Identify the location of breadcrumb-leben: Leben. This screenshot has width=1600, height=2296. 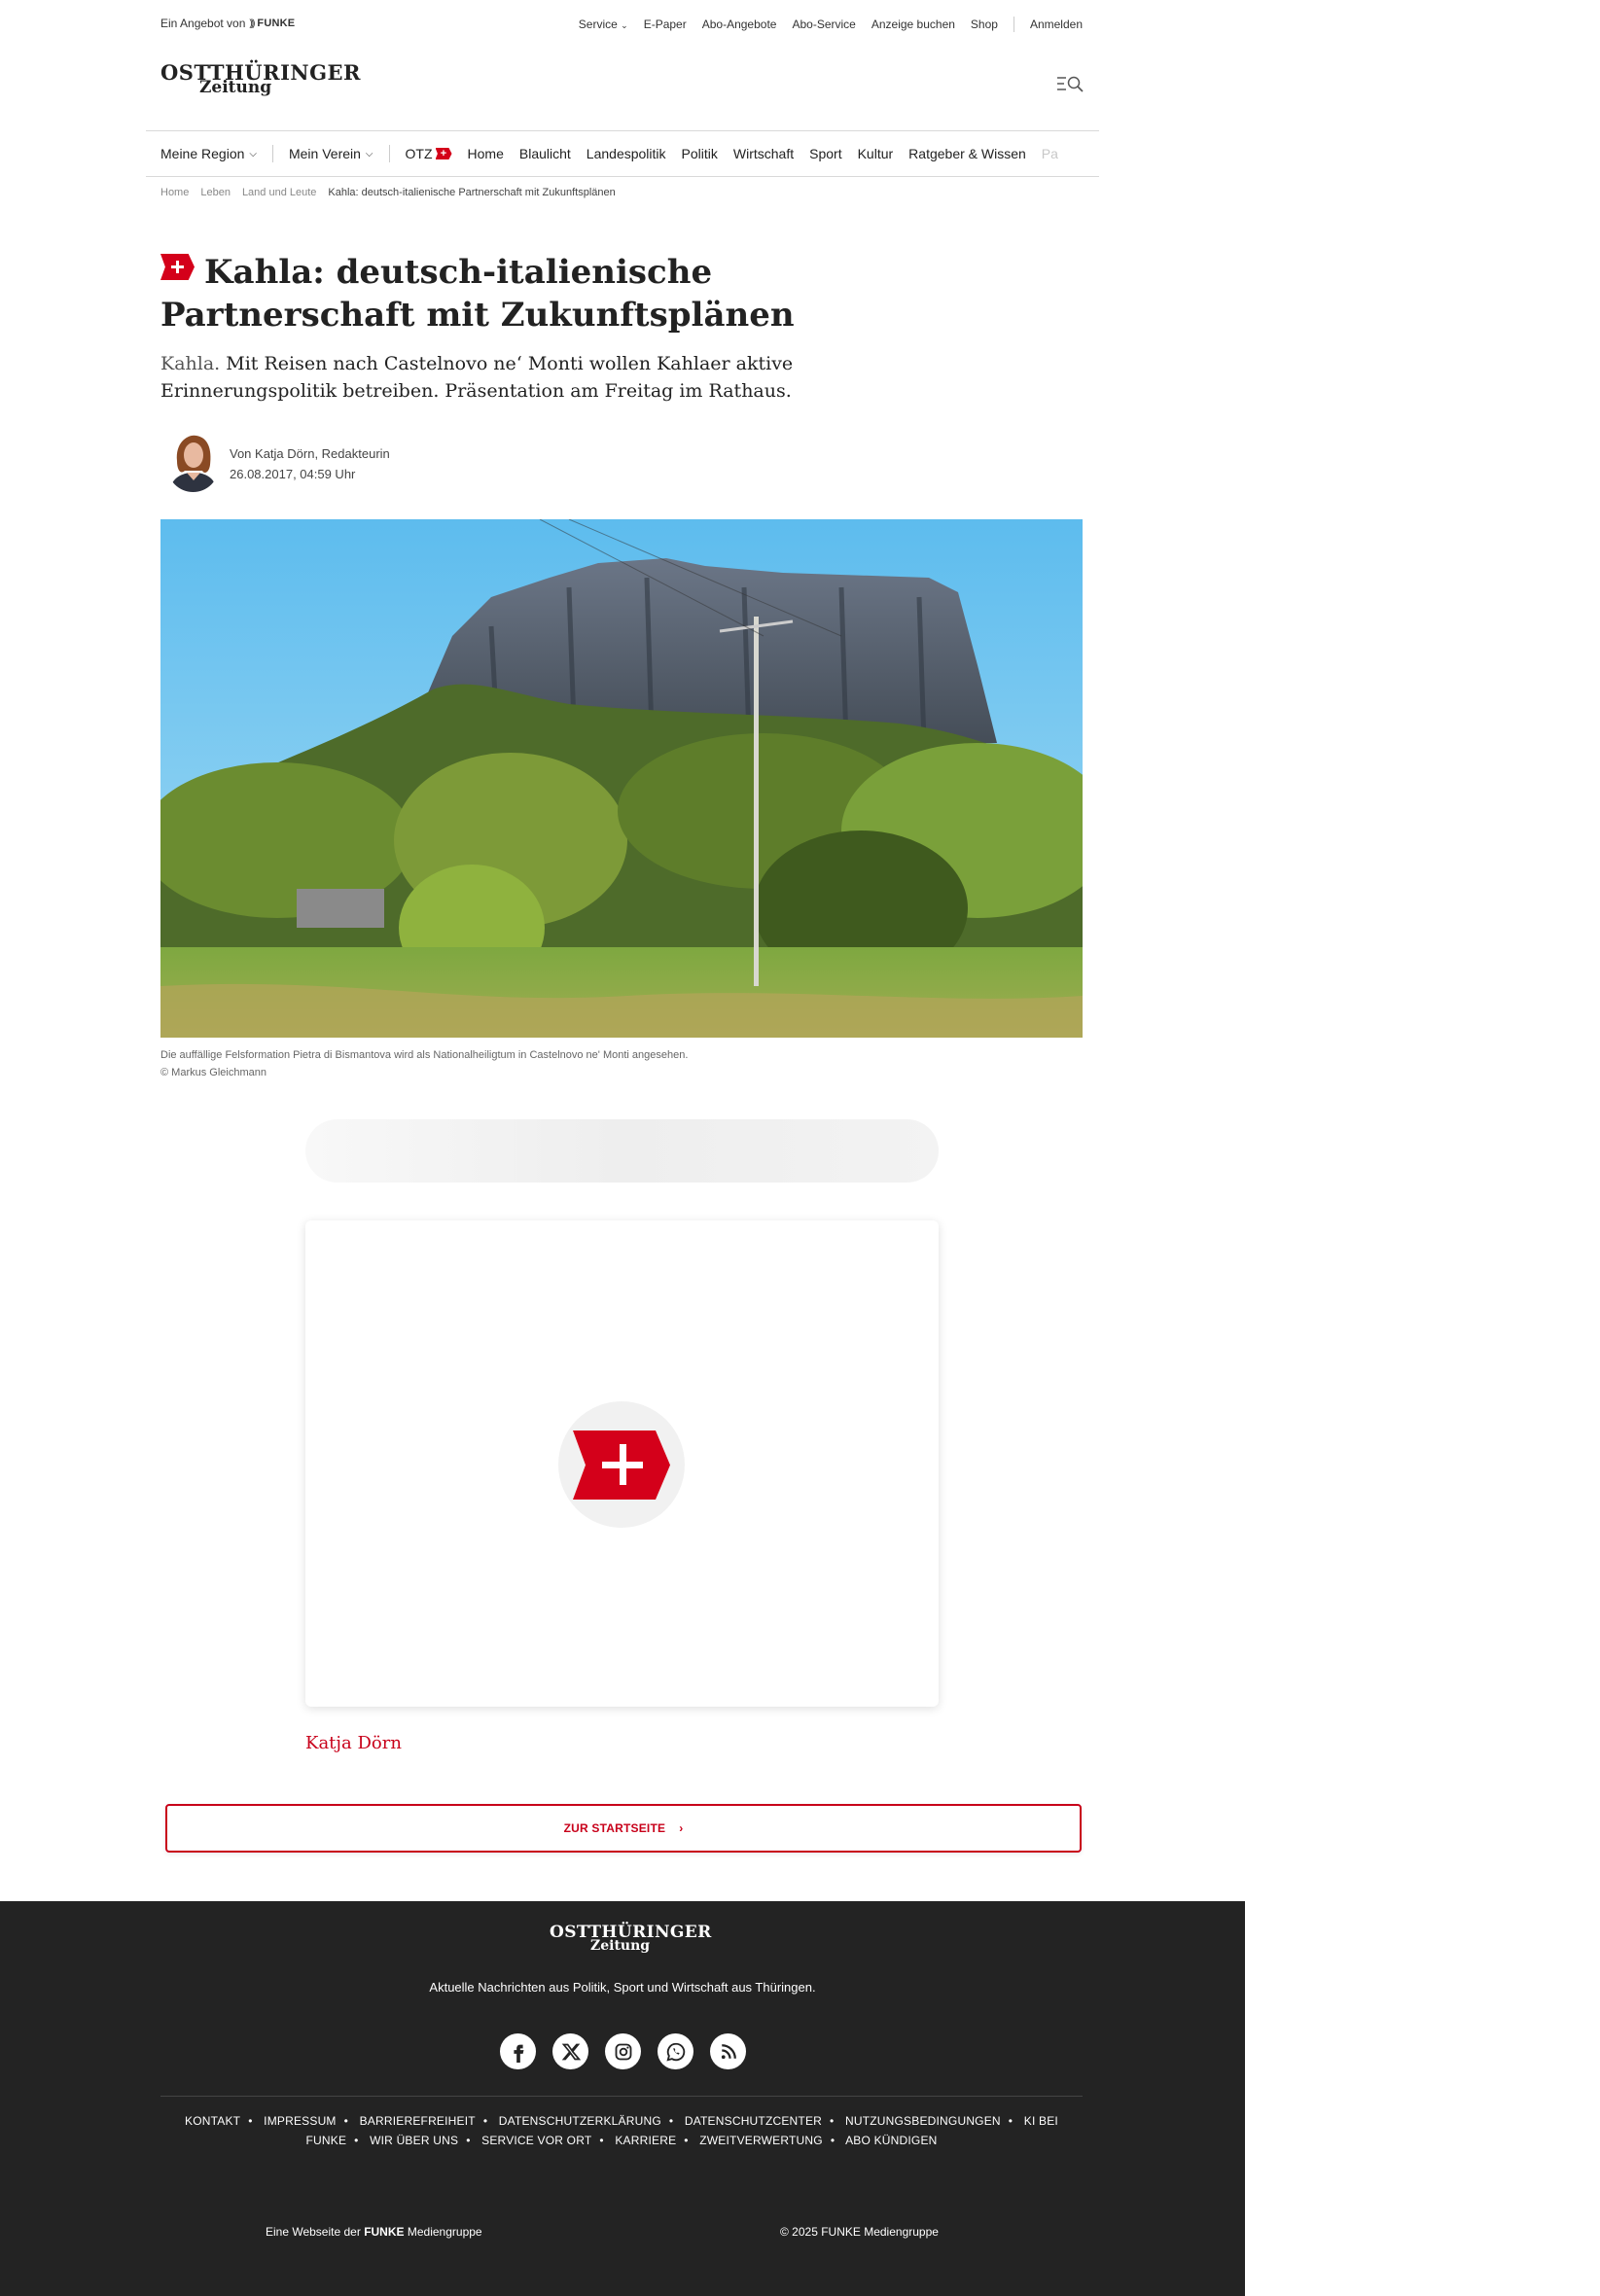
(215, 193).